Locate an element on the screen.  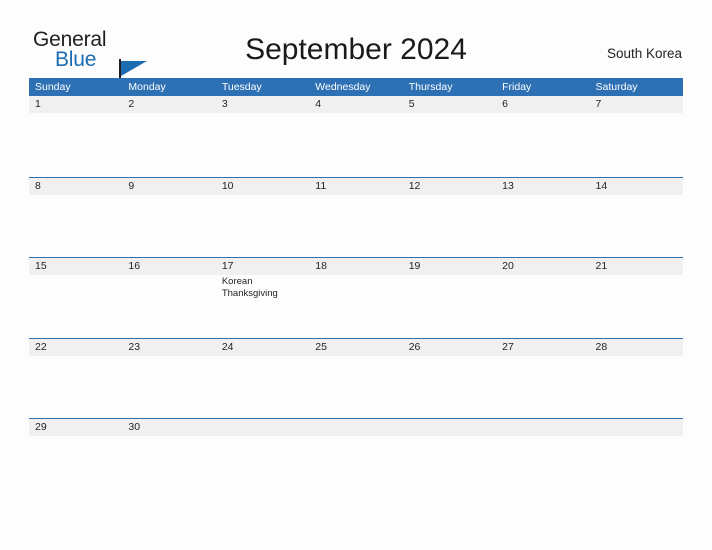
day-number: 18 is located at coordinates (321, 266).